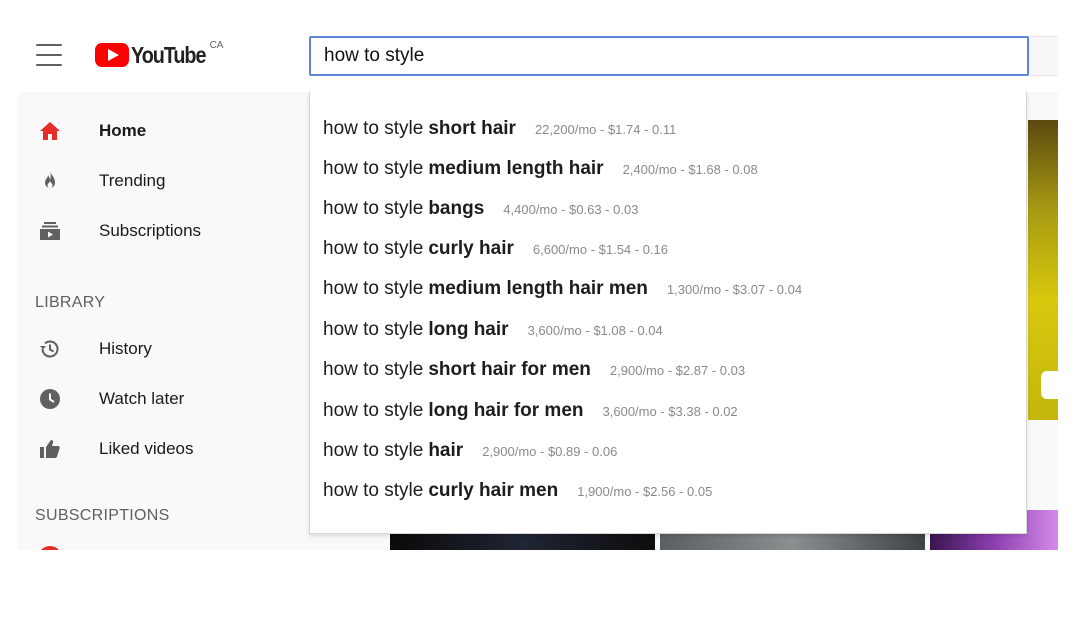 The height and width of the screenshot is (619, 1080). What do you see at coordinates (516, 168) in the screenshot?
I see `suggestion-completion: medium length hair` at bounding box center [516, 168].